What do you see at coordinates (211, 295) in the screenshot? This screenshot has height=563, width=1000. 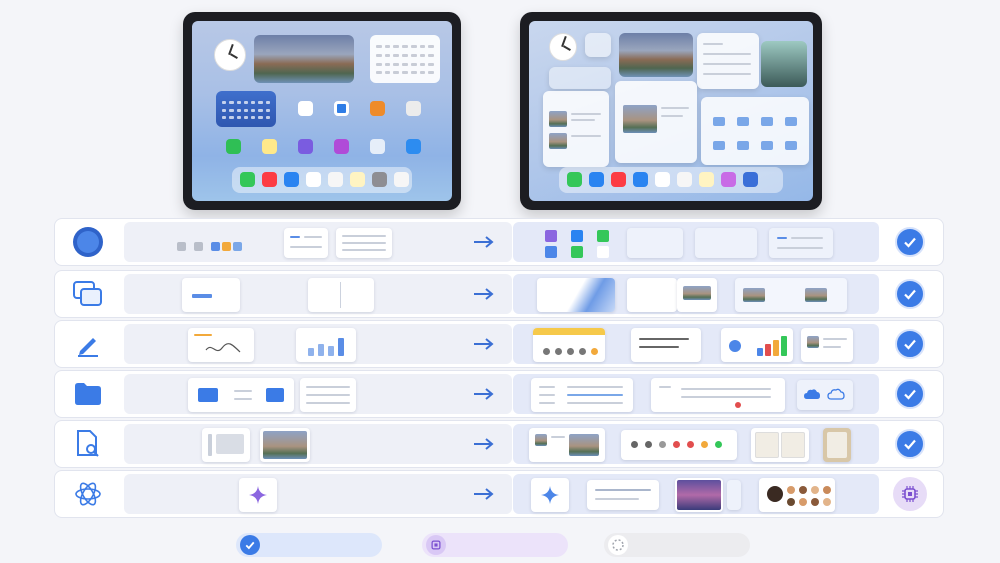 I see `single-window-card` at bounding box center [211, 295].